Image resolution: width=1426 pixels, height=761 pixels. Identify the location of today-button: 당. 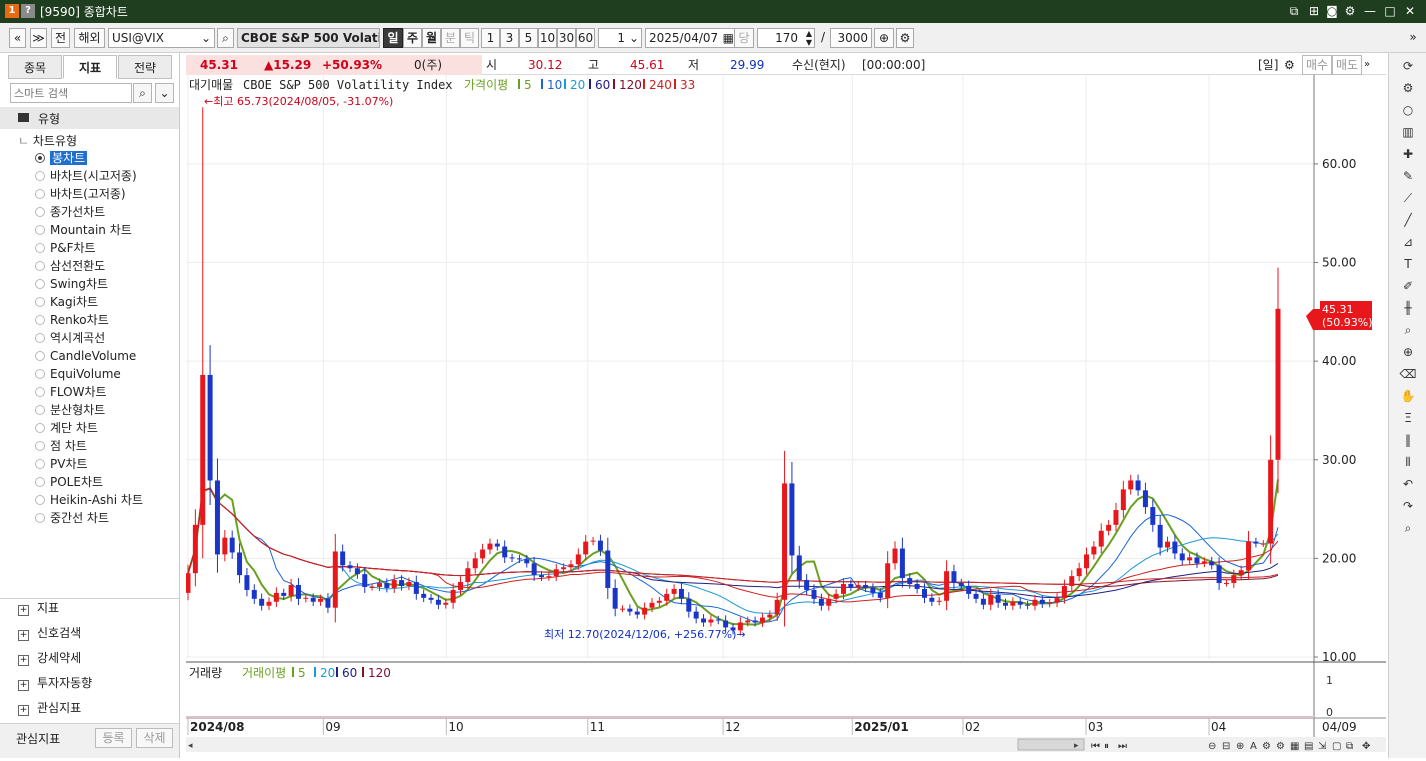
(744, 38).